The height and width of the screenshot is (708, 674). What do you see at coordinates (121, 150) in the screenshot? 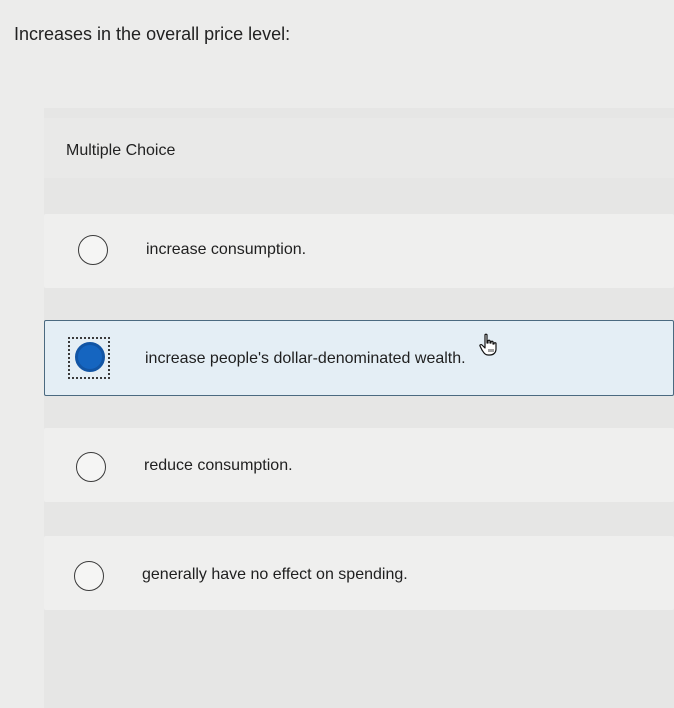
I see `multiple-choice-label: Multiple Choice` at bounding box center [121, 150].